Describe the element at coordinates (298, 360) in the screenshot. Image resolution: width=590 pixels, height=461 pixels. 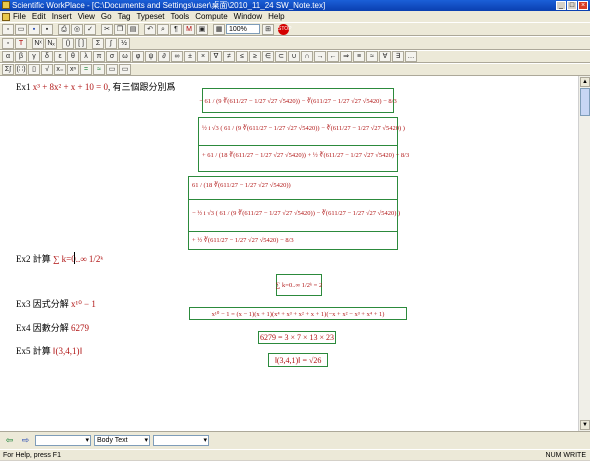
I see `ex5-result-box: ‖(3,4,1)‖ = √26` at that location.